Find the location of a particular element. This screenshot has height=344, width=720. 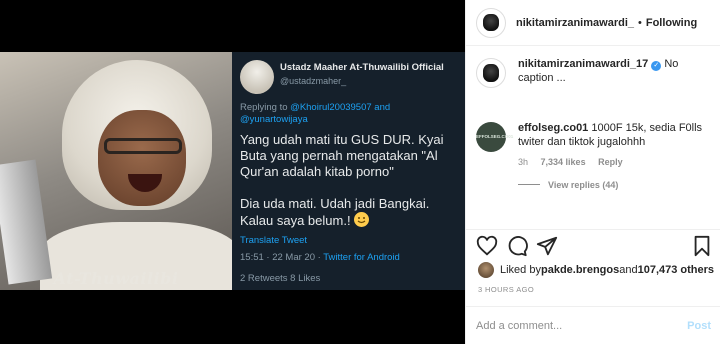

divider is located at coordinates (529, 184).